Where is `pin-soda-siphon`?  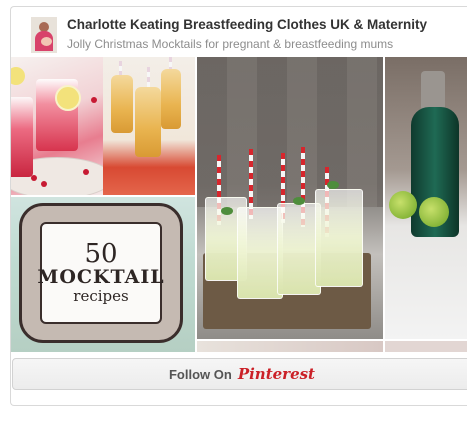 pin-soda-siphon is located at coordinates (426, 198).